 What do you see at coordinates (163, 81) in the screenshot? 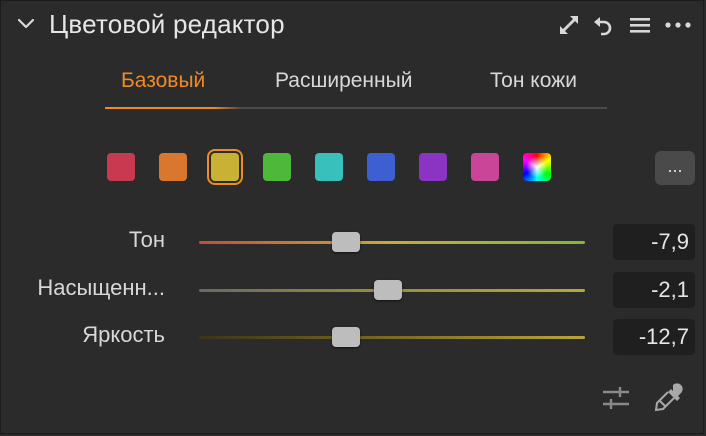
I see `tab-basic: Базовый` at bounding box center [163, 81].